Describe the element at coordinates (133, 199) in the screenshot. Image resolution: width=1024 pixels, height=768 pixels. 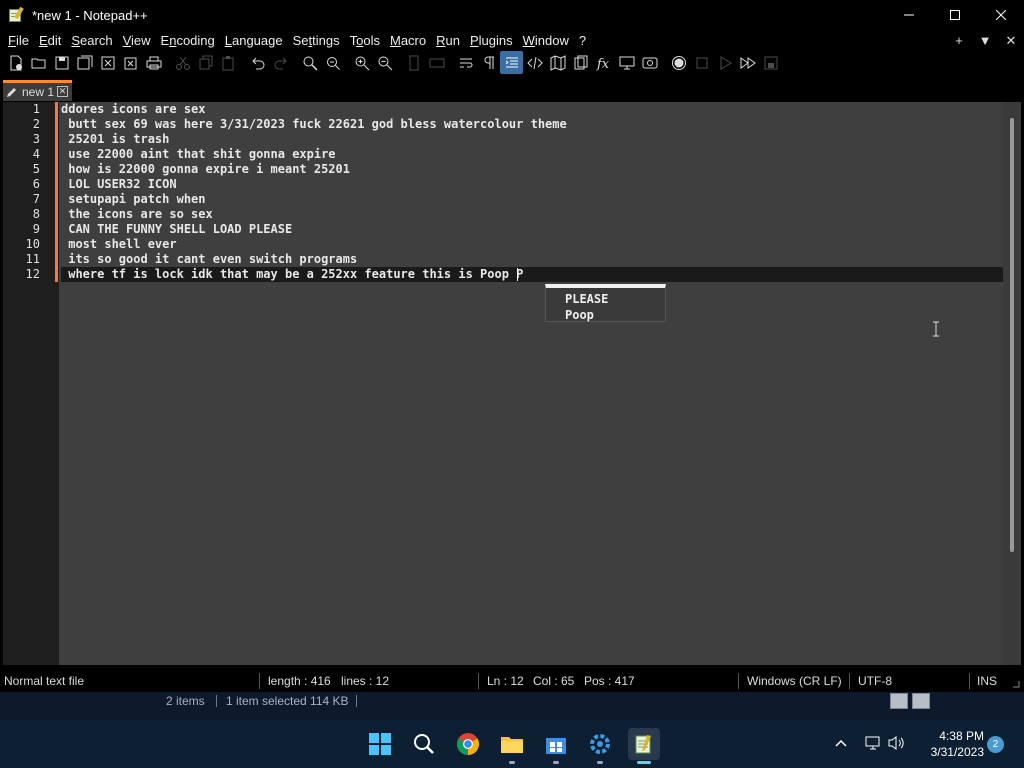
I see `code-line: setupapi patch when` at that location.